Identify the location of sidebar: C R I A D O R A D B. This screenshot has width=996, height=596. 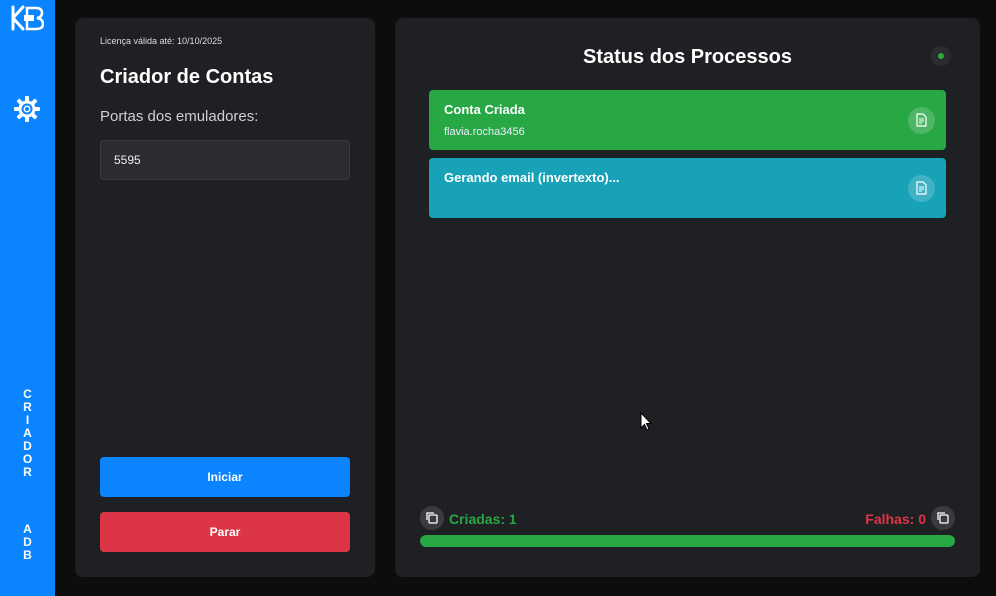
(27, 298).